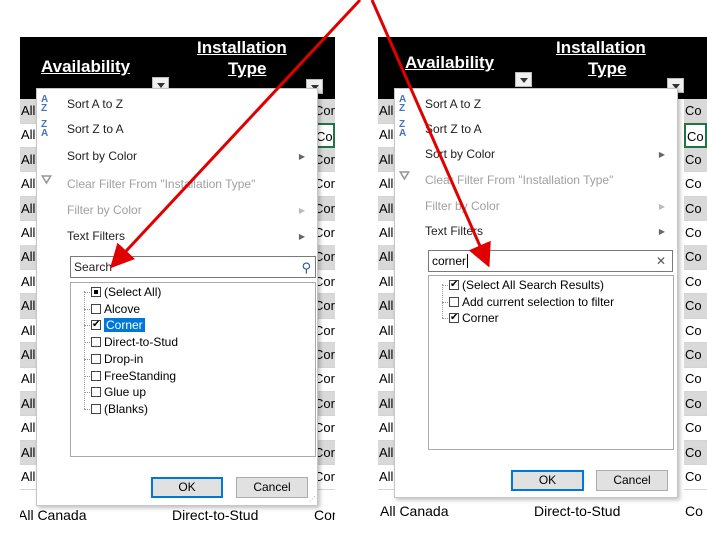 Image resolution: width=707 pixels, height=534 pixels. I want to click on list-item-select-all: (Select All), so click(126, 292).